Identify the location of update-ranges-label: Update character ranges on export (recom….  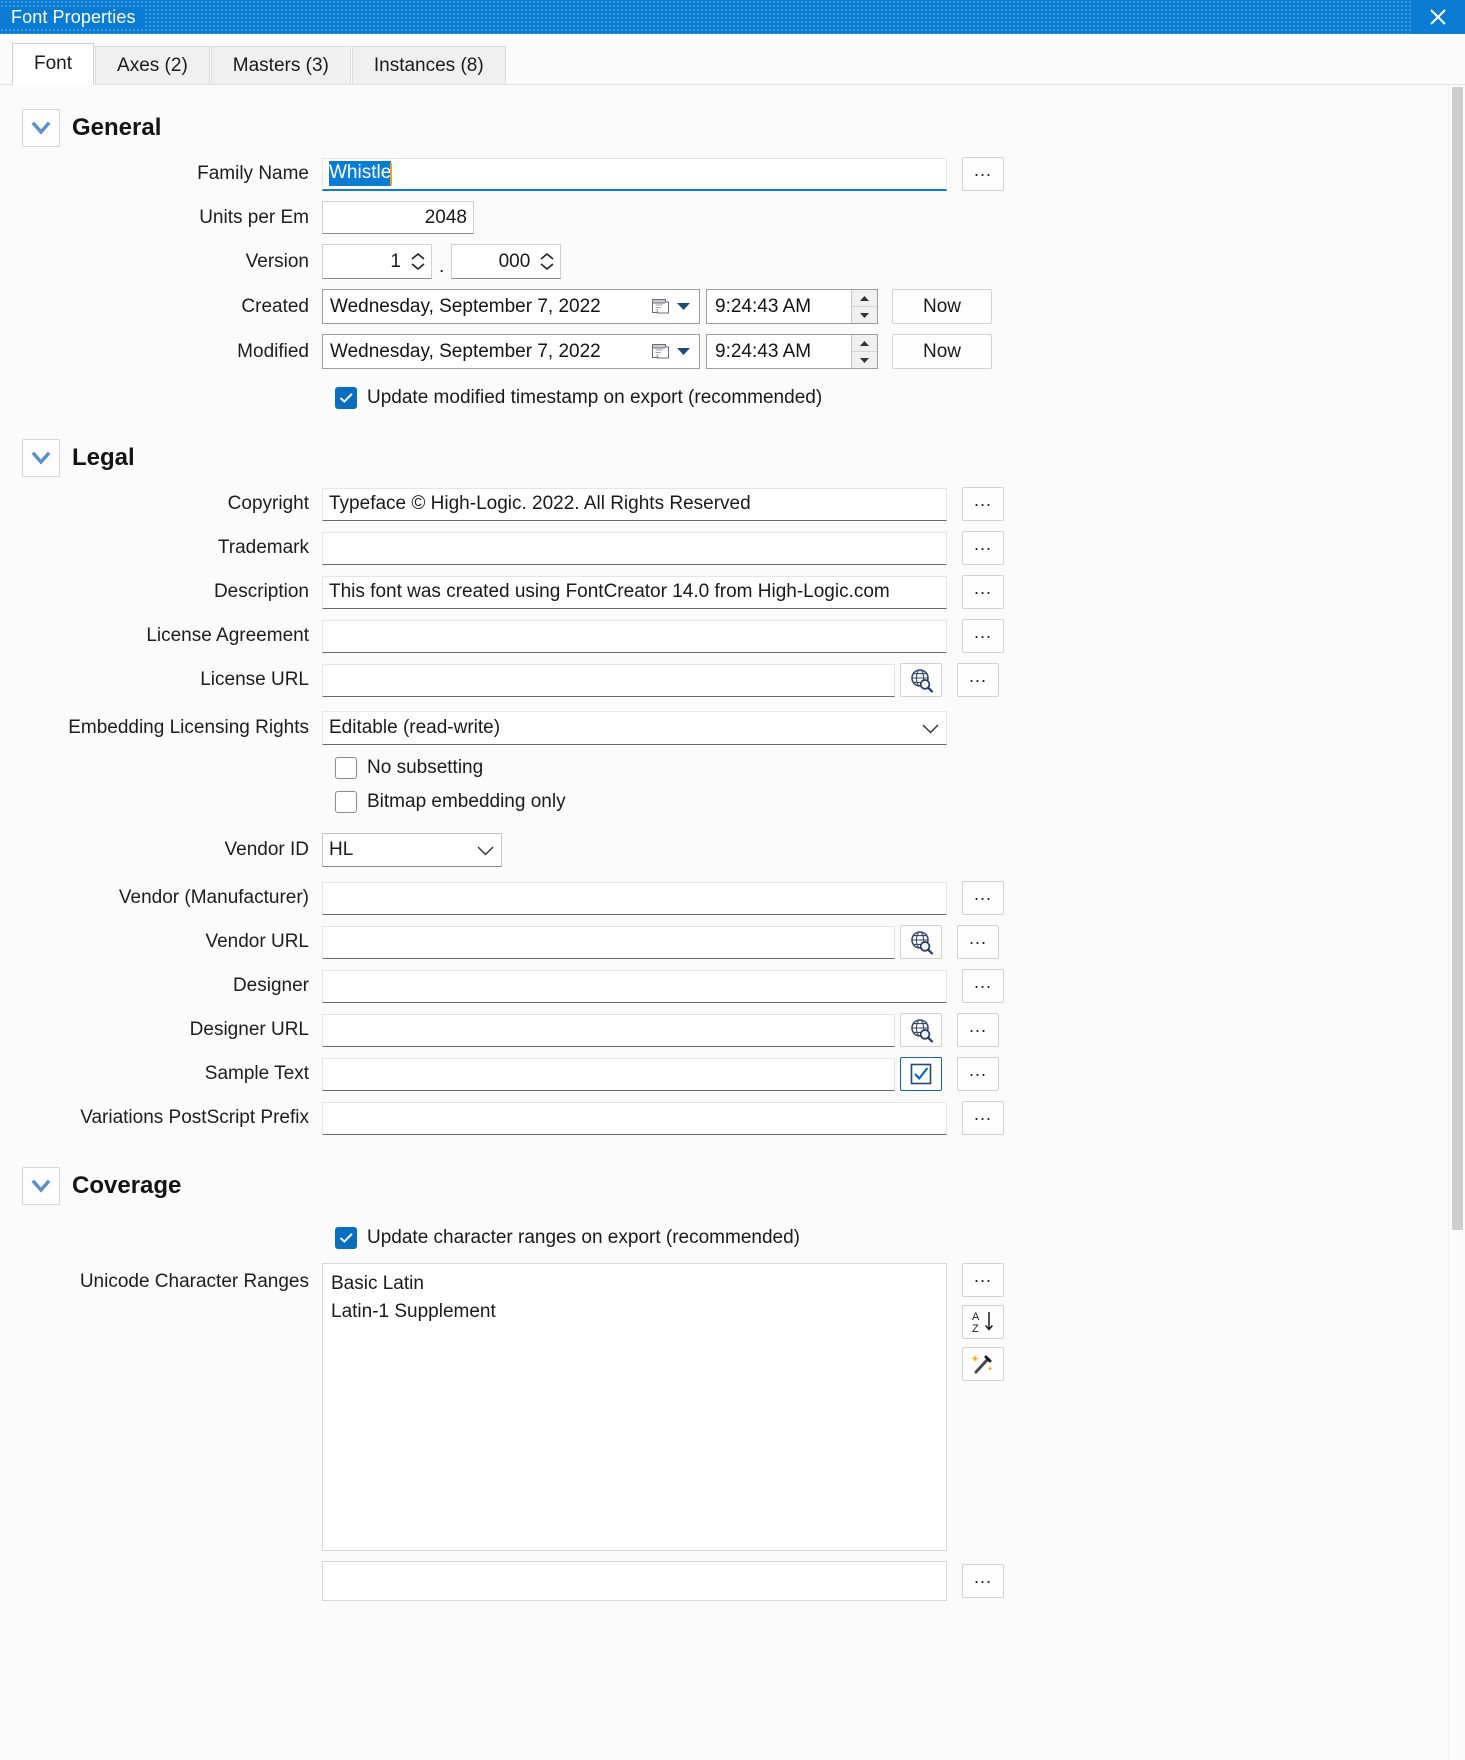
(584, 1237).